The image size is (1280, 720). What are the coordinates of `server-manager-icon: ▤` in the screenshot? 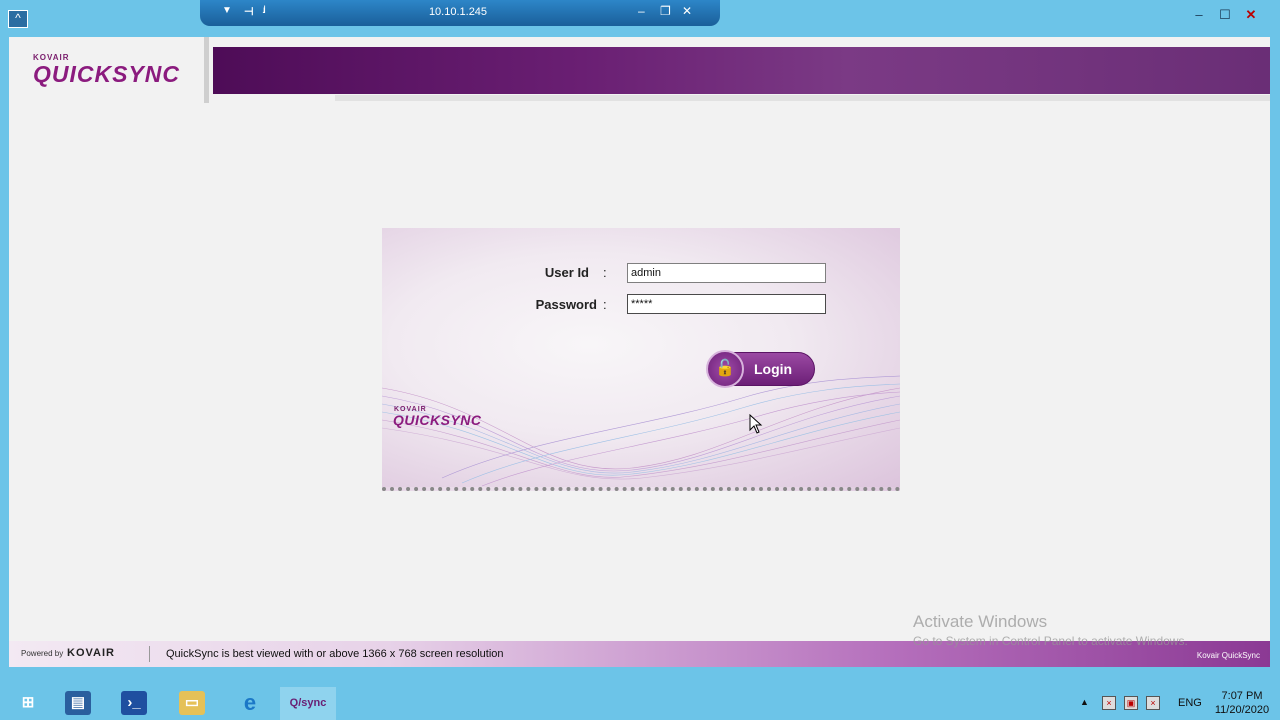 It's located at (78, 703).